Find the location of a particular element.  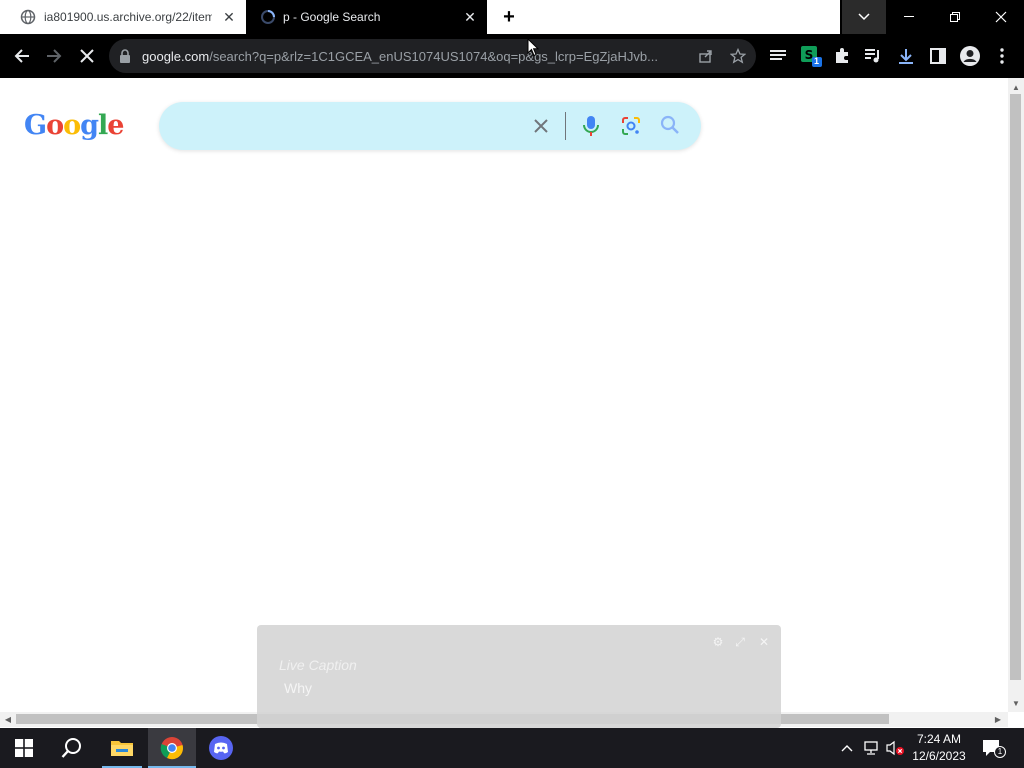

search-input is located at coordinates (348, 126).